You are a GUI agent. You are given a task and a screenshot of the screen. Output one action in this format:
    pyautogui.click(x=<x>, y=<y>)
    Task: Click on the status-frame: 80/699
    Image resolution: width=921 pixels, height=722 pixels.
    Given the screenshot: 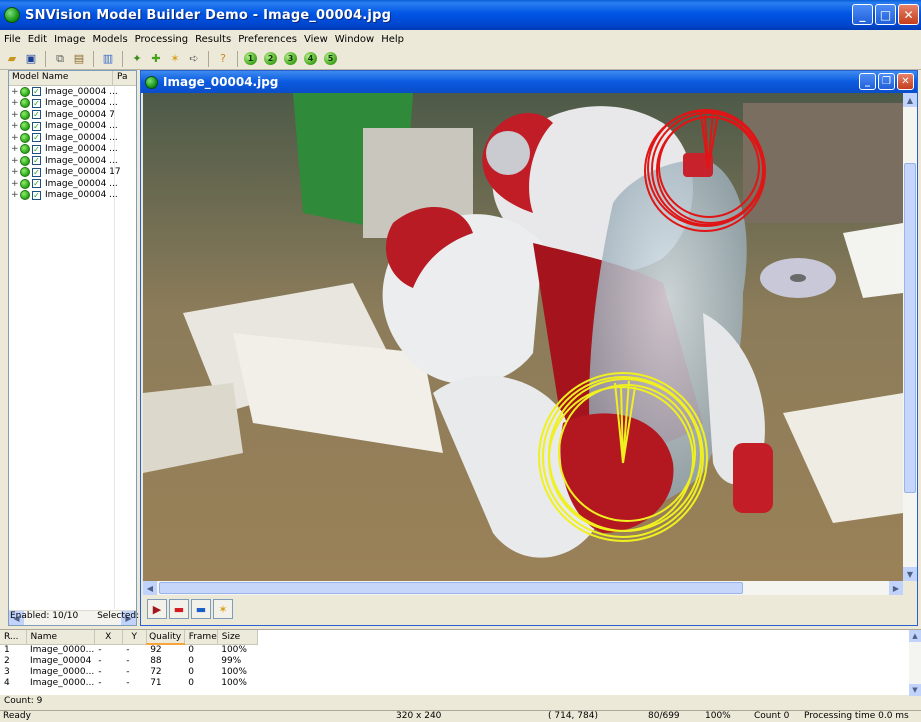 What is the action you would take?
    pyautogui.click(x=664, y=716)
    